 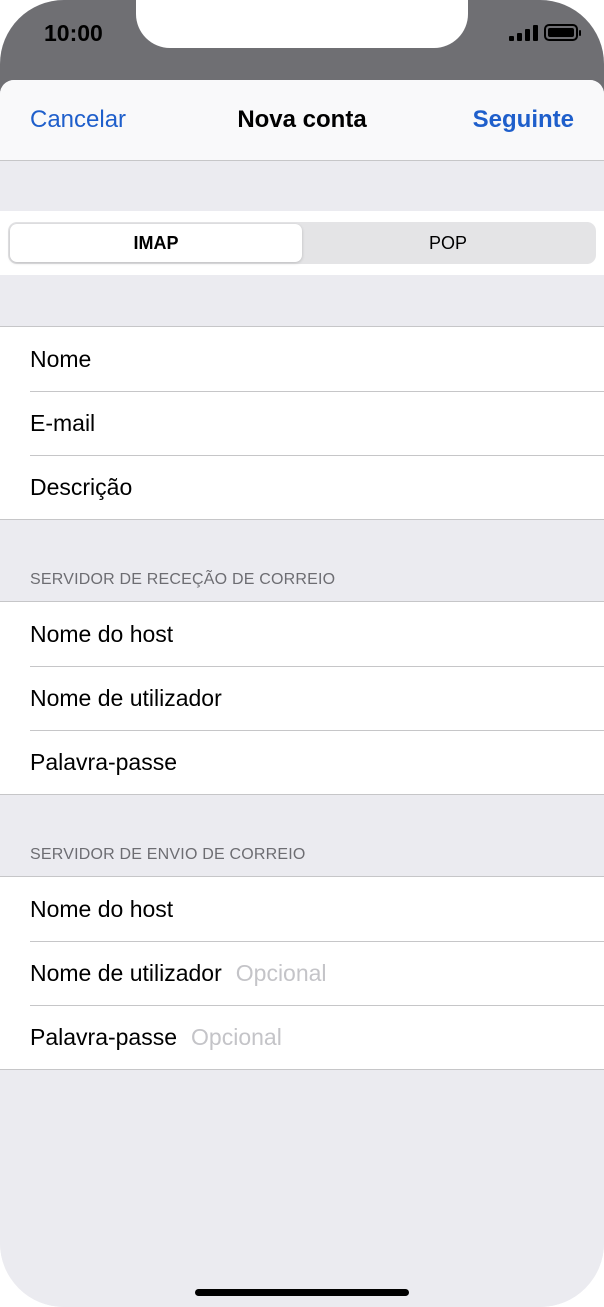 I want to click on notch, so click(x=302, y=24).